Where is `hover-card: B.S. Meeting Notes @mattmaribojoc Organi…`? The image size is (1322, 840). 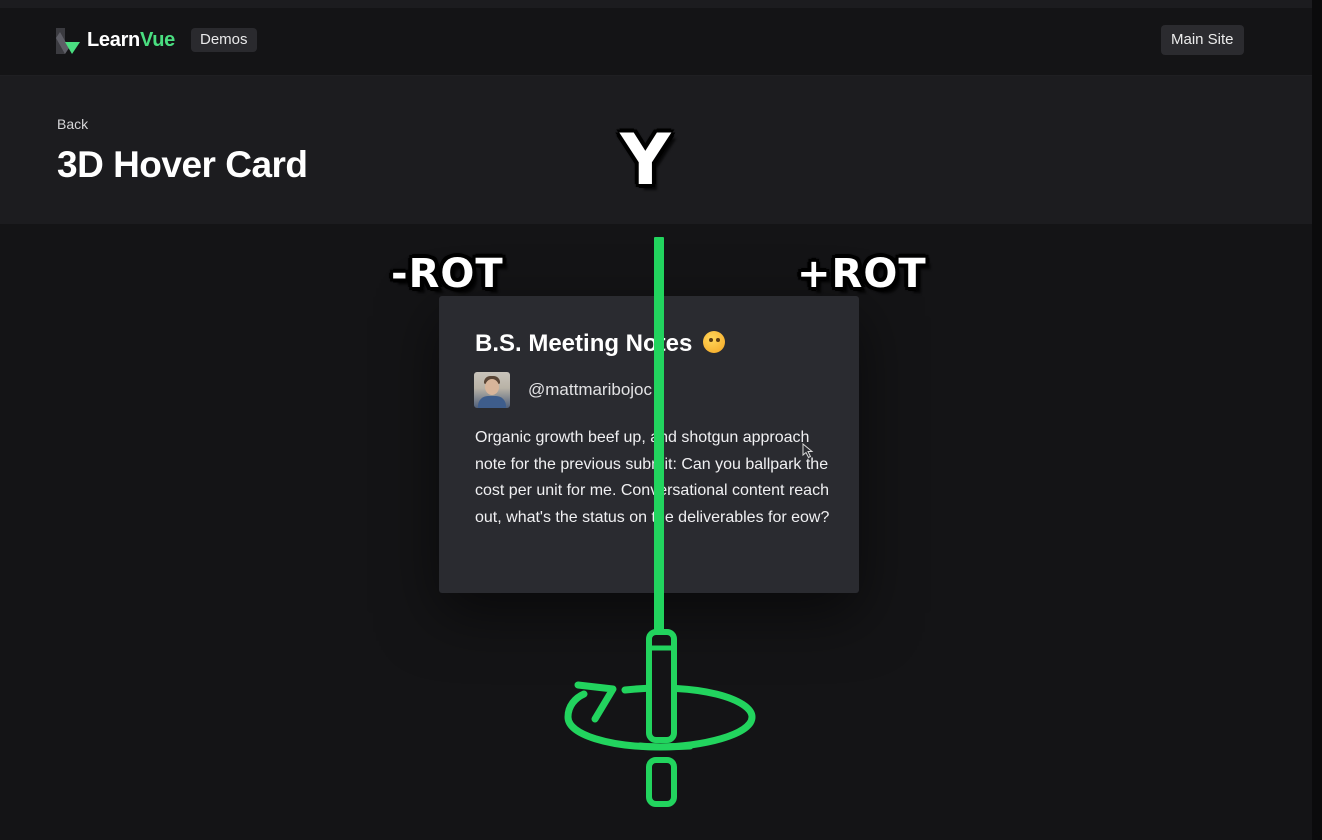 hover-card: B.S. Meeting Notes @mattmaribojoc Organi… is located at coordinates (649, 444).